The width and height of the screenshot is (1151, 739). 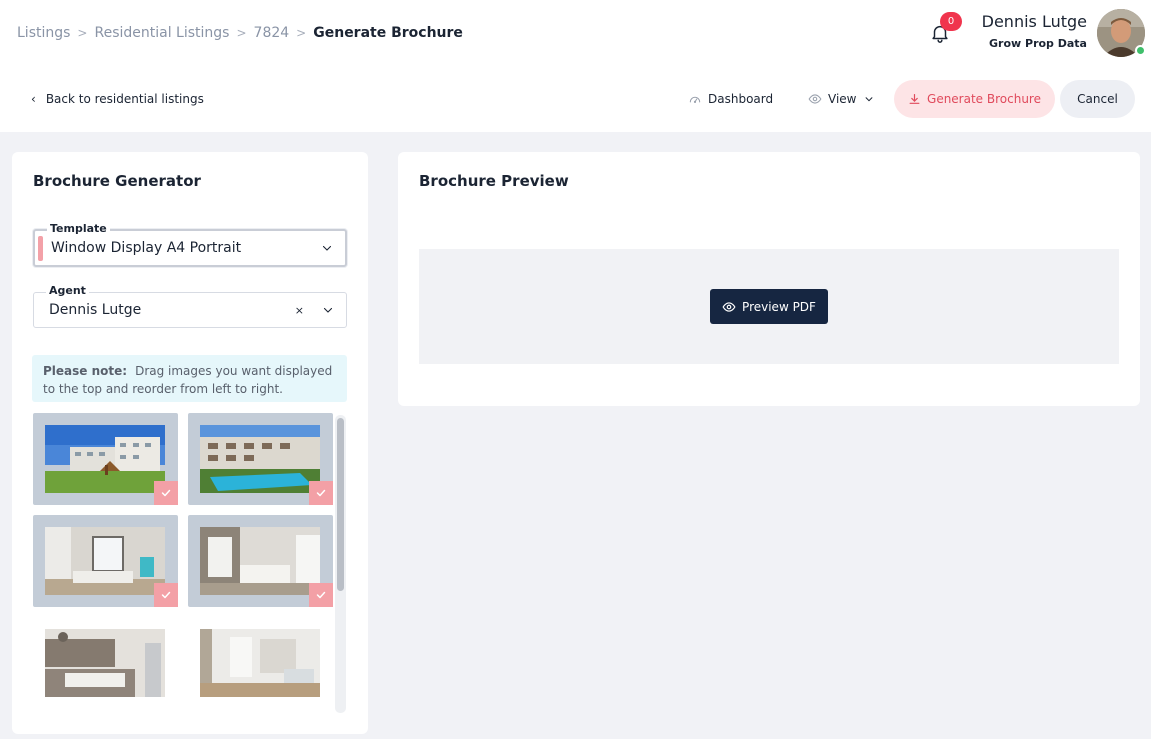 What do you see at coordinates (33, 99) in the screenshot?
I see `chevron-left-icon: ‹` at bounding box center [33, 99].